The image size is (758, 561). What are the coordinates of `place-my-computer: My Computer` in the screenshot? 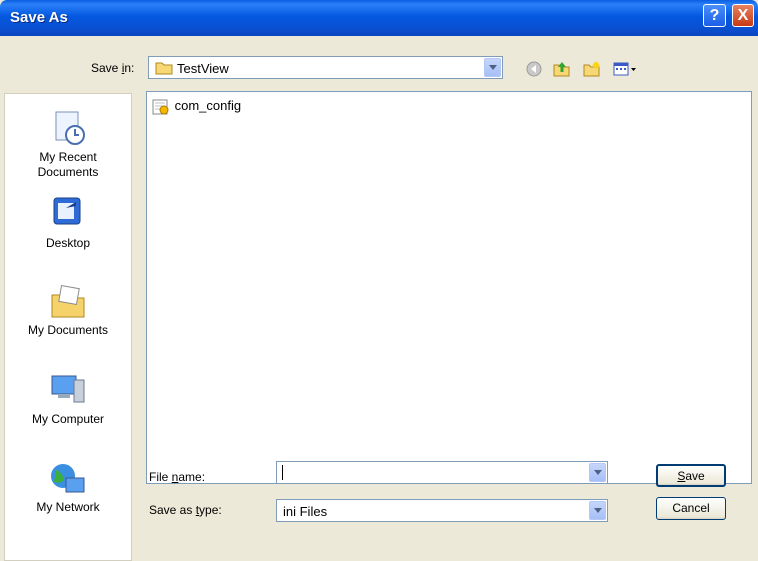 It's located at (68, 398).